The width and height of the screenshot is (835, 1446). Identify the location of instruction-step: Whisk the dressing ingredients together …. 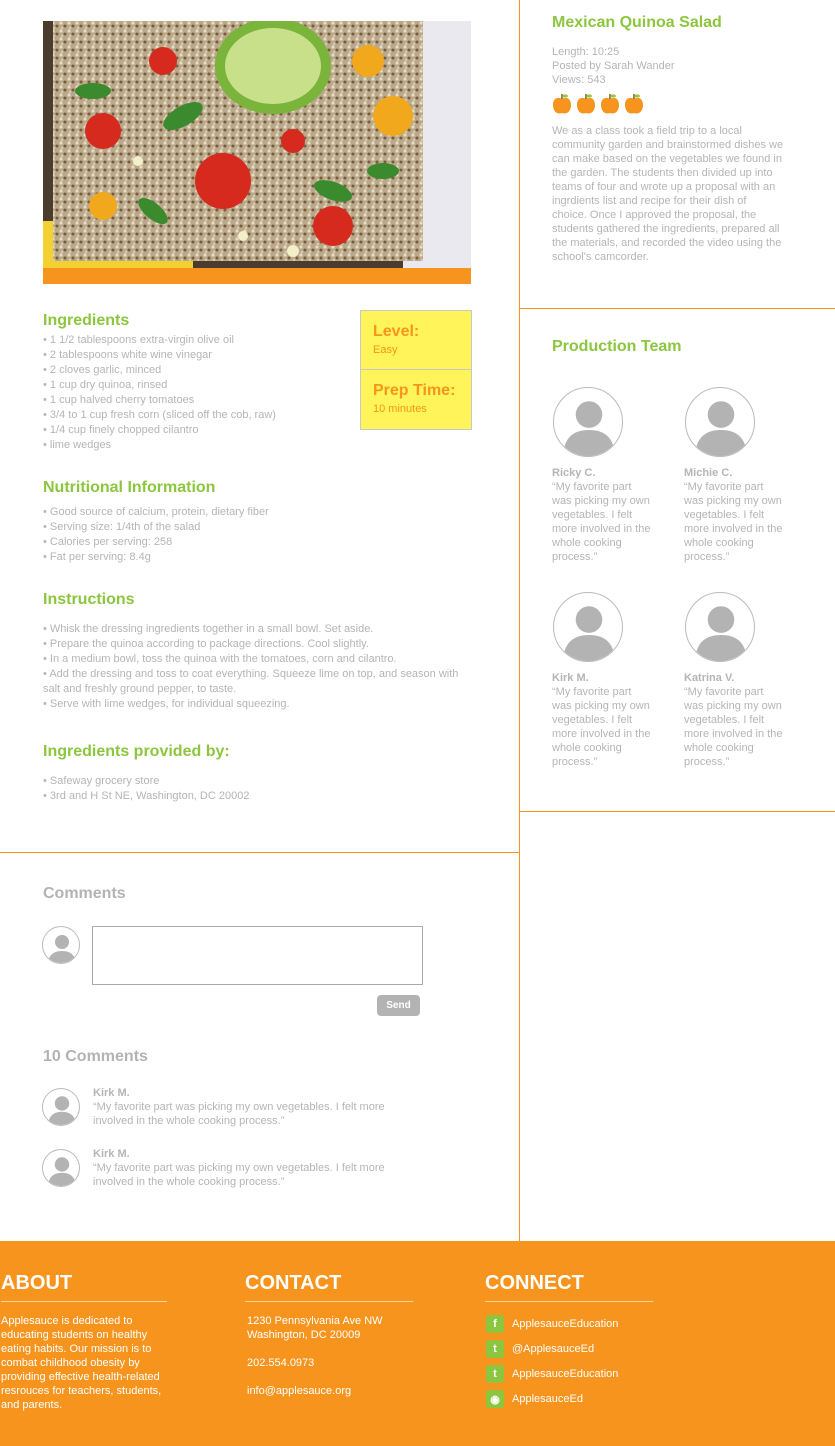
(258, 629).